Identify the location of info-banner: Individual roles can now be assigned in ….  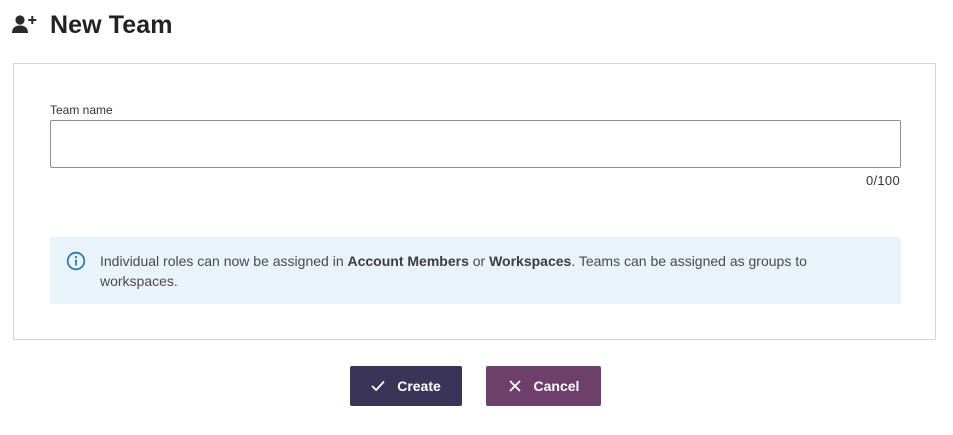
(475, 270).